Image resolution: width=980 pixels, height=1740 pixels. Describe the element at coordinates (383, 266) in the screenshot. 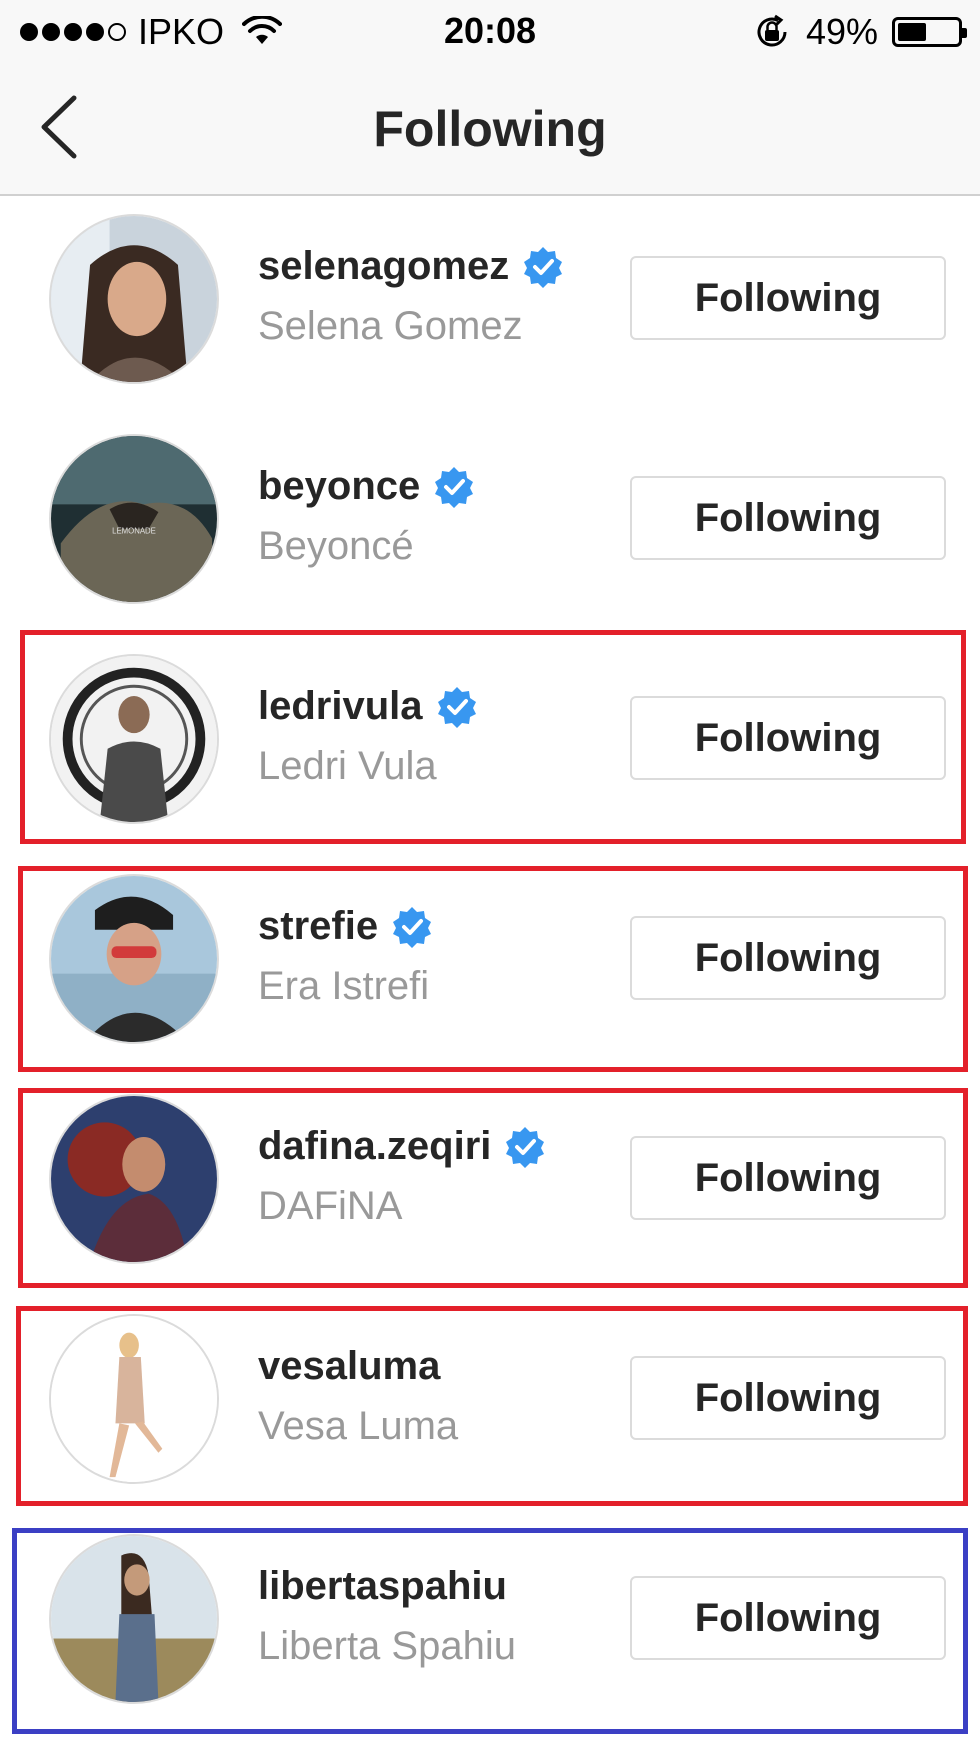

I see `username: selenagomez` at that location.